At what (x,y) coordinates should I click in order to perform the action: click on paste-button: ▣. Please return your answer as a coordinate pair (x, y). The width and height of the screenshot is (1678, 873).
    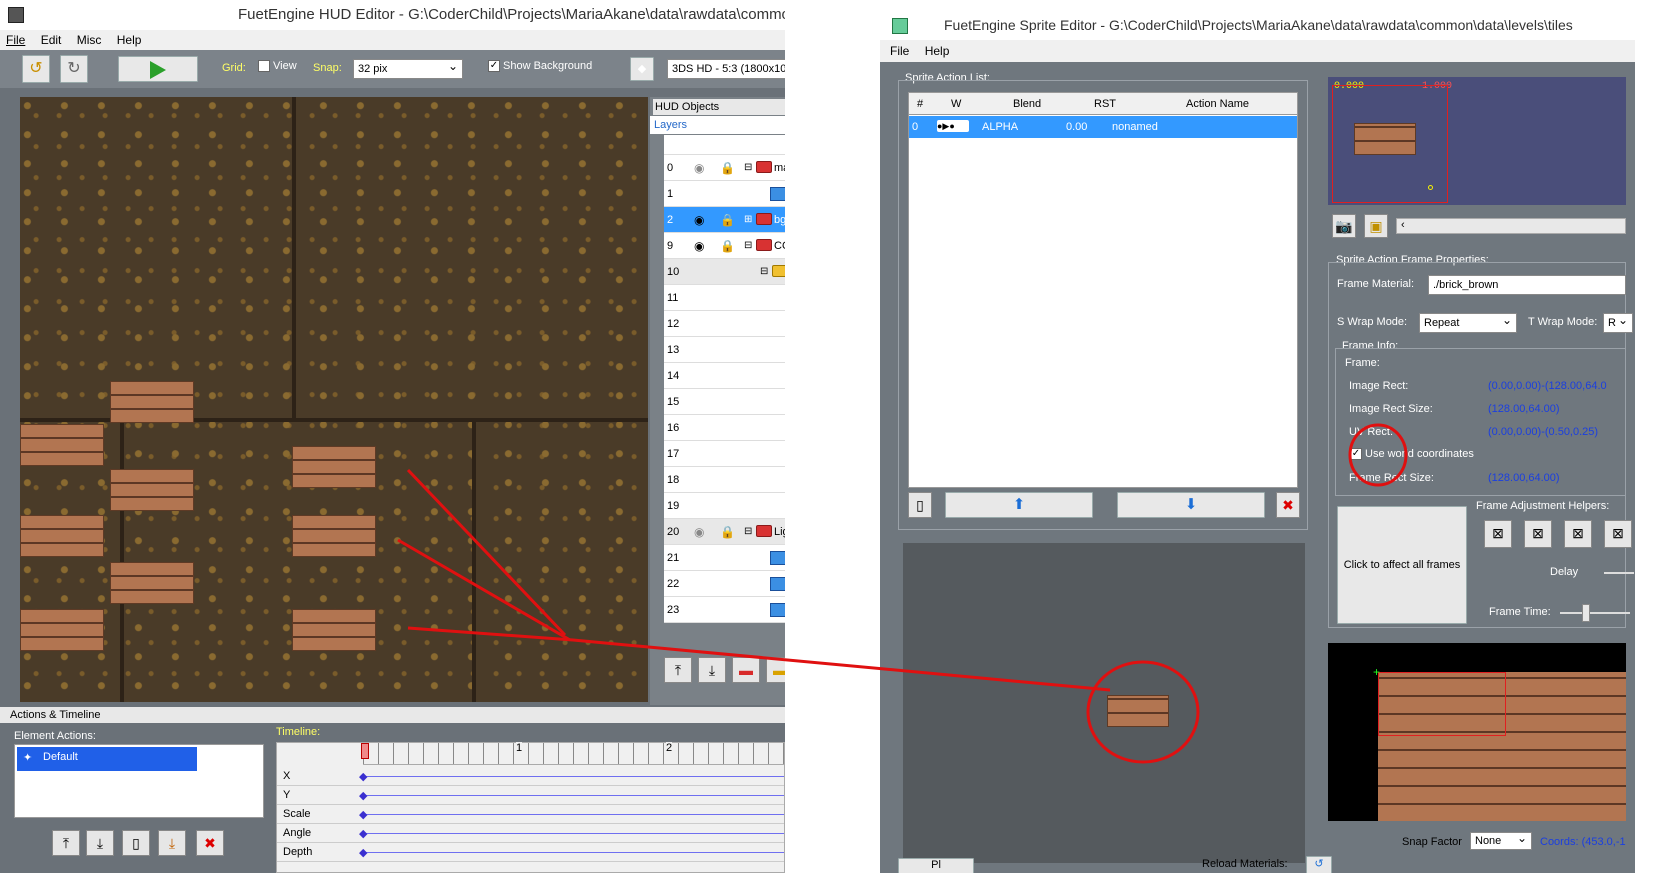
    Looking at the image, I should click on (1376, 226).